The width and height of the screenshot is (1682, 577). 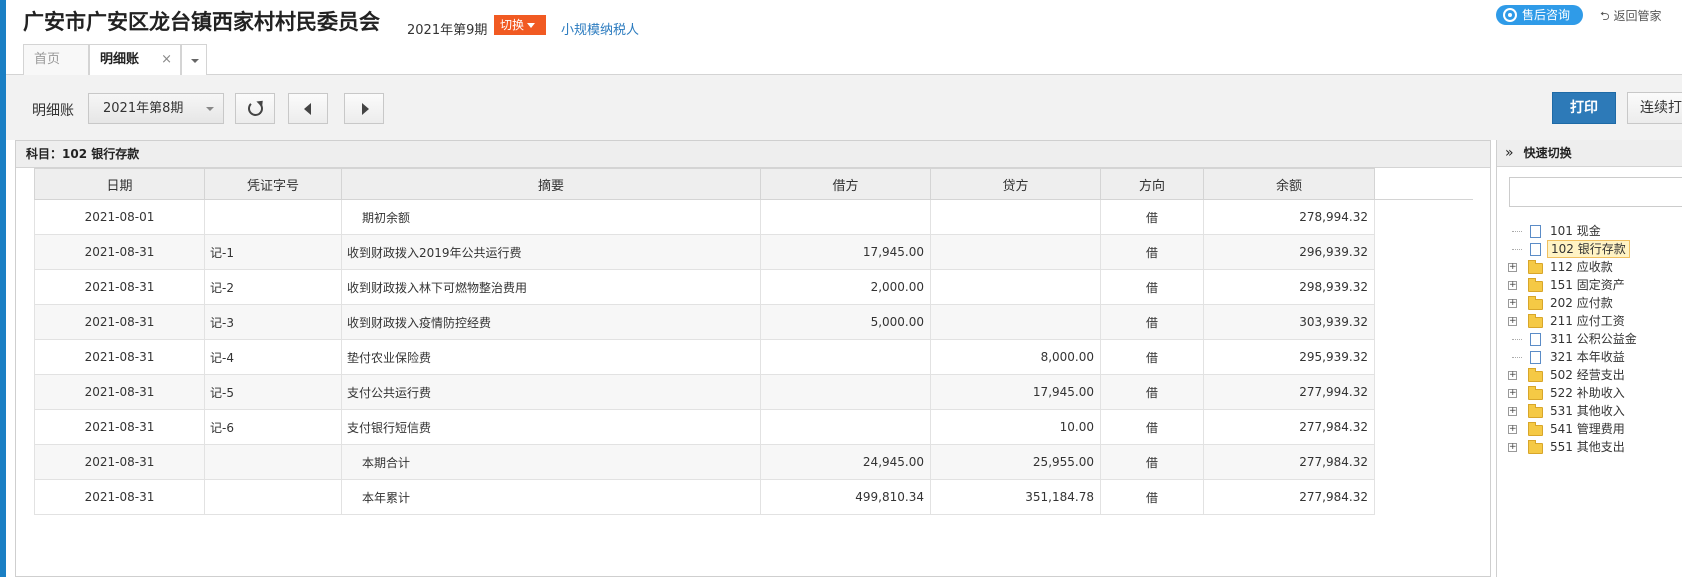 What do you see at coordinates (1509, 153) in the screenshot?
I see `collapse-toggle-icon: »` at bounding box center [1509, 153].